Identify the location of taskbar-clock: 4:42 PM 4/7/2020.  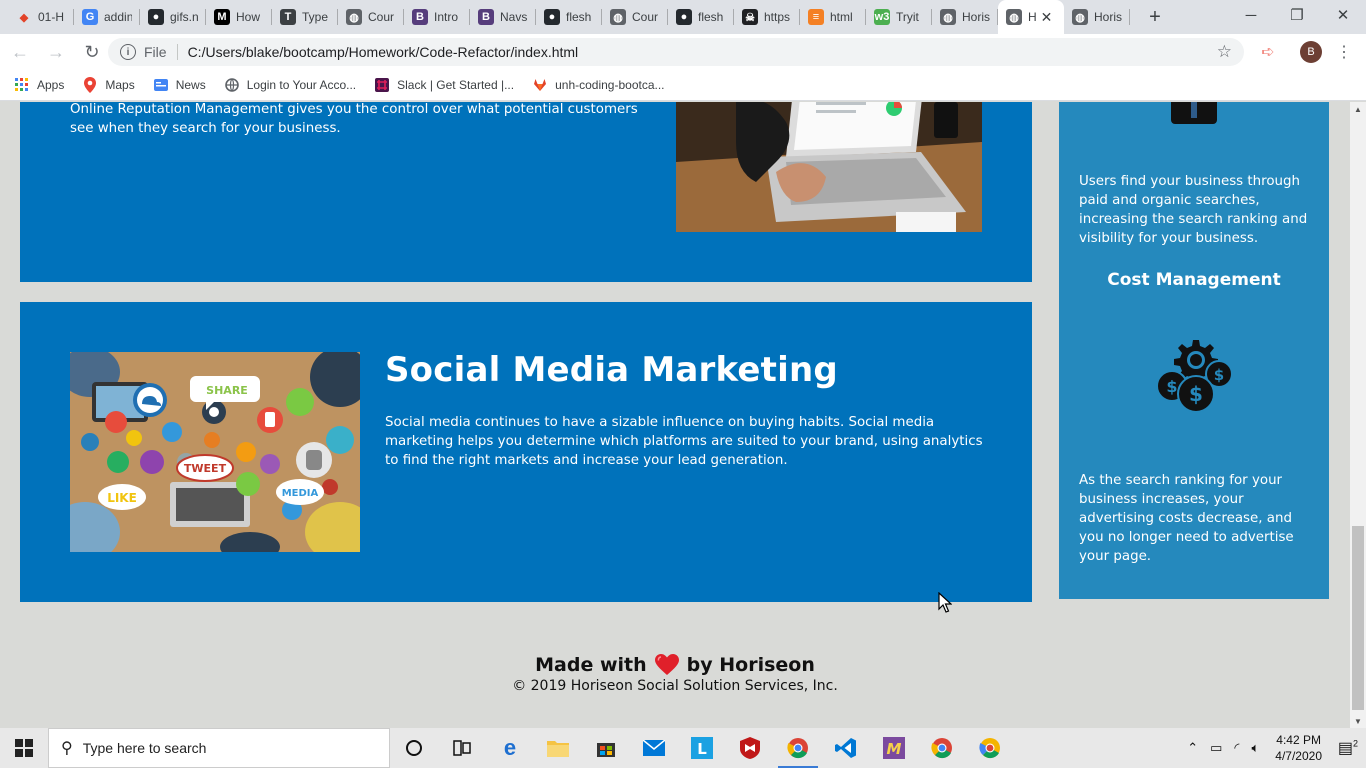
(1298, 748).